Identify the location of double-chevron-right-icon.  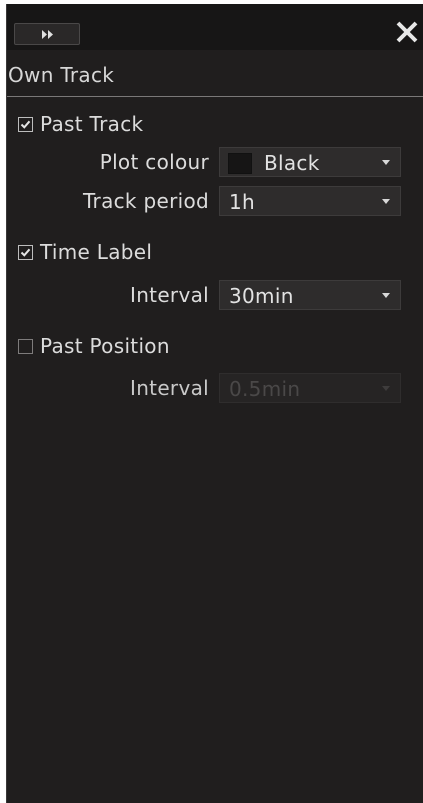
(47, 34).